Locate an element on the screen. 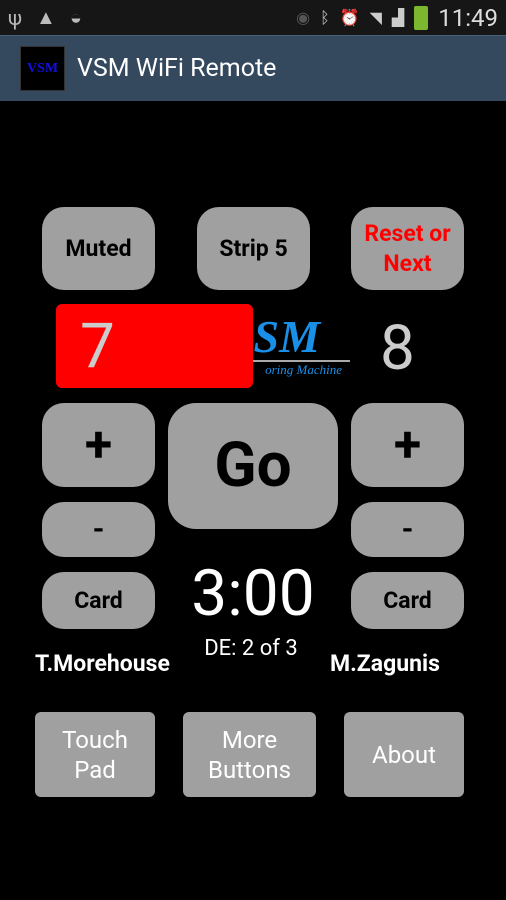  right-fencer-name: M.Zagunis is located at coordinates (385, 663).